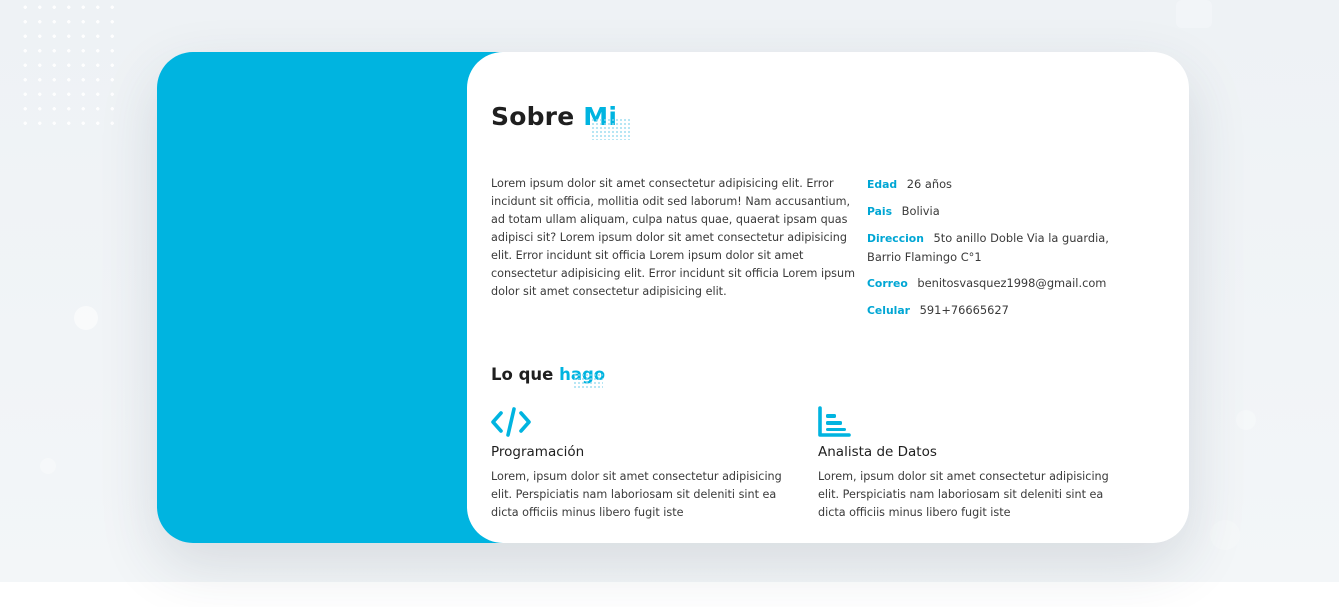 The width and height of the screenshot is (1339, 607). I want to click on about-title-accent: Mi, so click(607, 121).